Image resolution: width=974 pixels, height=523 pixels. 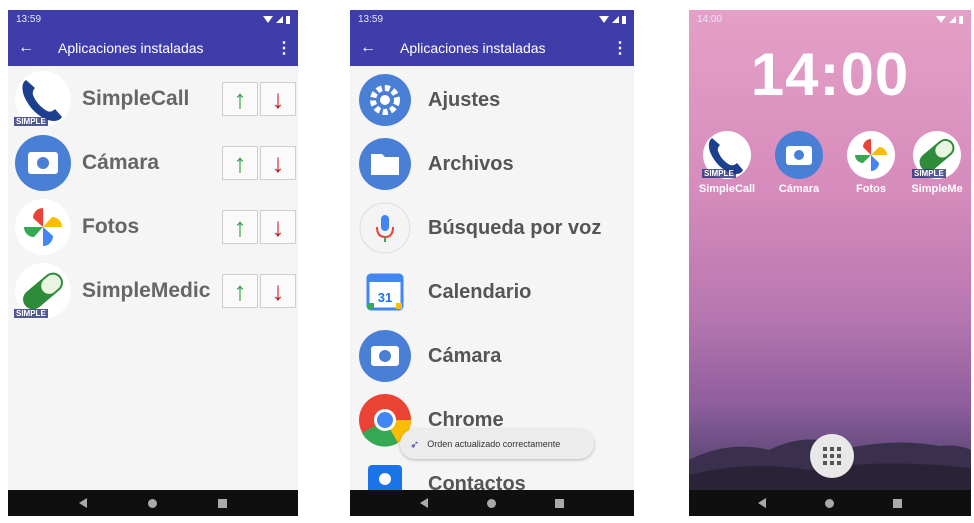 I want to click on home-app-label: Cámara, so click(x=799, y=189).